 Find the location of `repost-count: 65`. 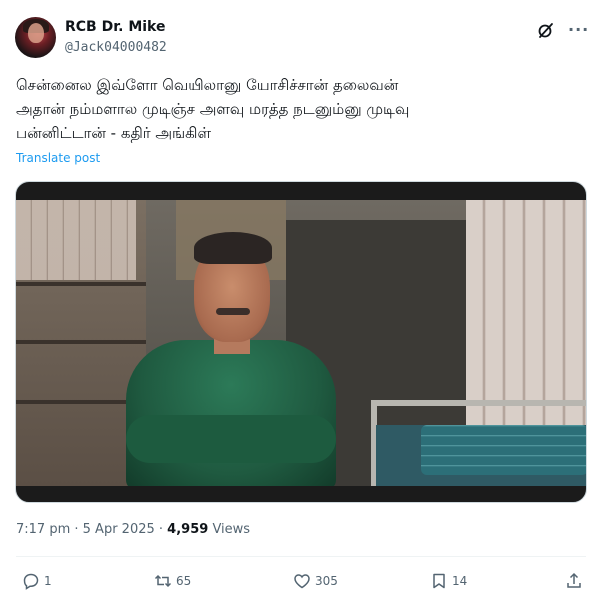

repost-count: 65 is located at coordinates (184, 581).